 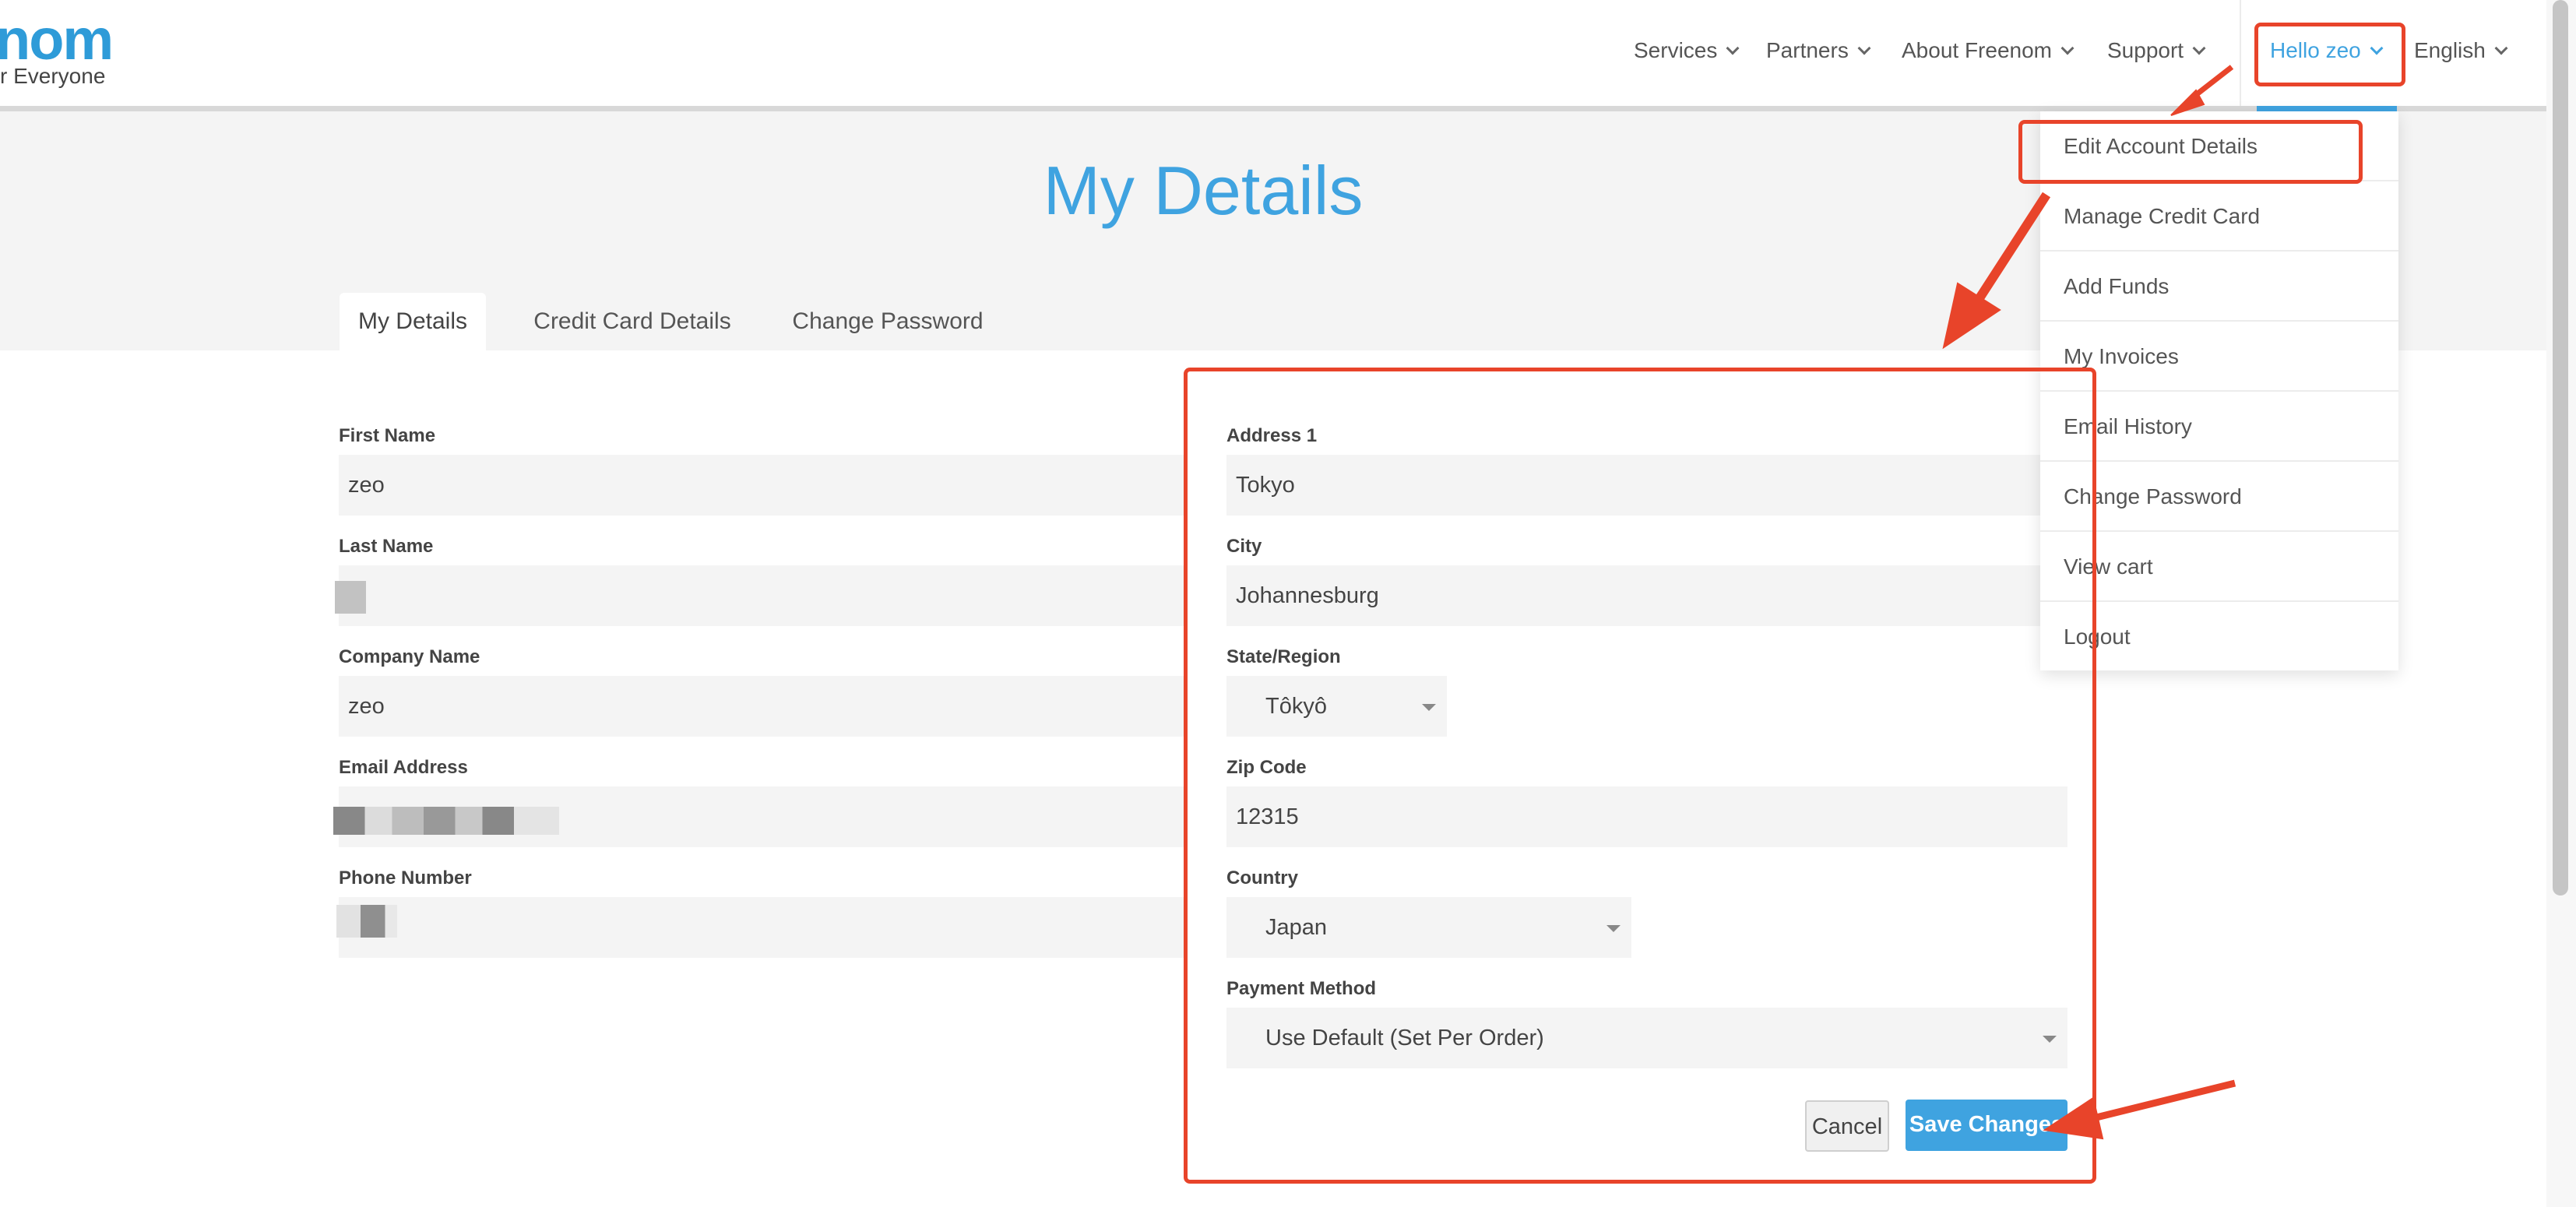 I want to click on annotation-arrows, so click(x=2089, y=602).